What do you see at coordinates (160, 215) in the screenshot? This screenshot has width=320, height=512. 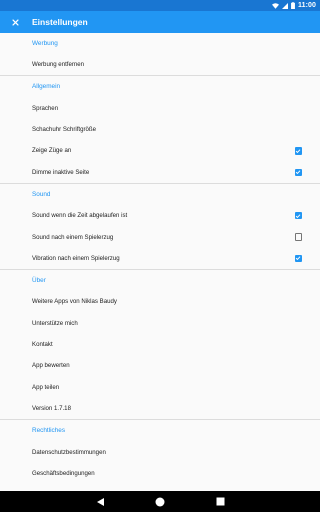 I see `setting-sound-zeit-abgelaufen: Sound wenn die Zeit abgelaufen ist` at bounding box center [160, 215].